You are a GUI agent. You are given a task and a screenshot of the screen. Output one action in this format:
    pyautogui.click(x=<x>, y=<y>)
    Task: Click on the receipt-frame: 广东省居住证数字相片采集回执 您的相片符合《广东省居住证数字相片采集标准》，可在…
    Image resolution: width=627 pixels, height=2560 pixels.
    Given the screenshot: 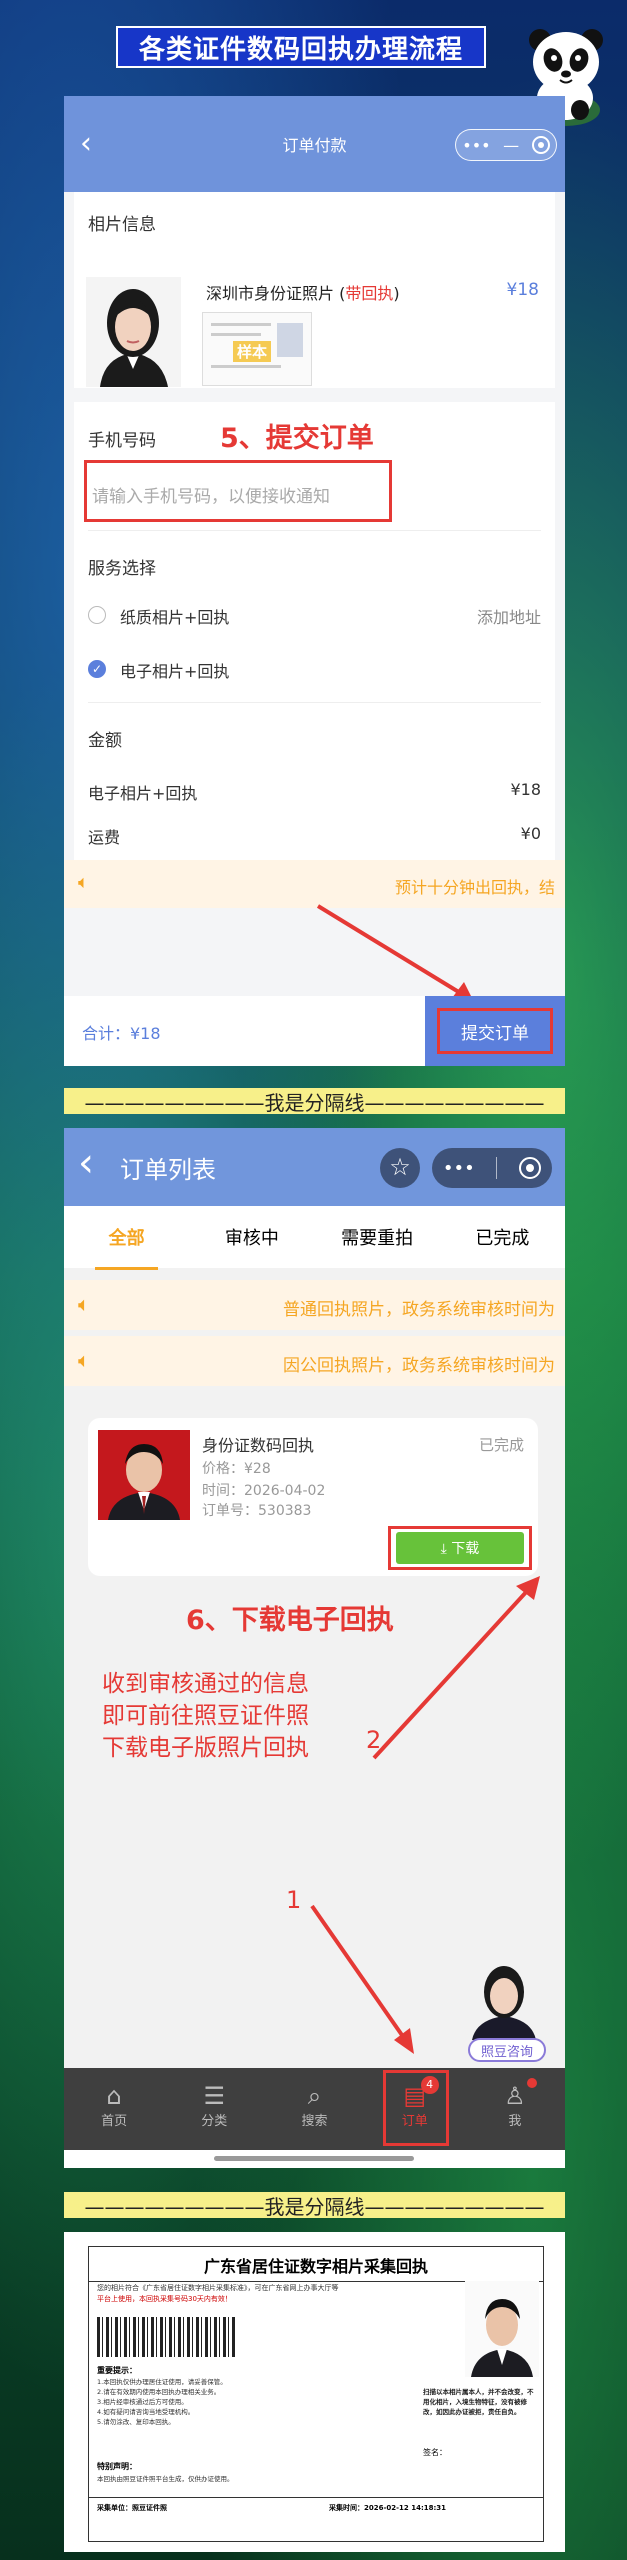 What is the action you would take?
    pyautogui.click(x=316, y=2394)
    